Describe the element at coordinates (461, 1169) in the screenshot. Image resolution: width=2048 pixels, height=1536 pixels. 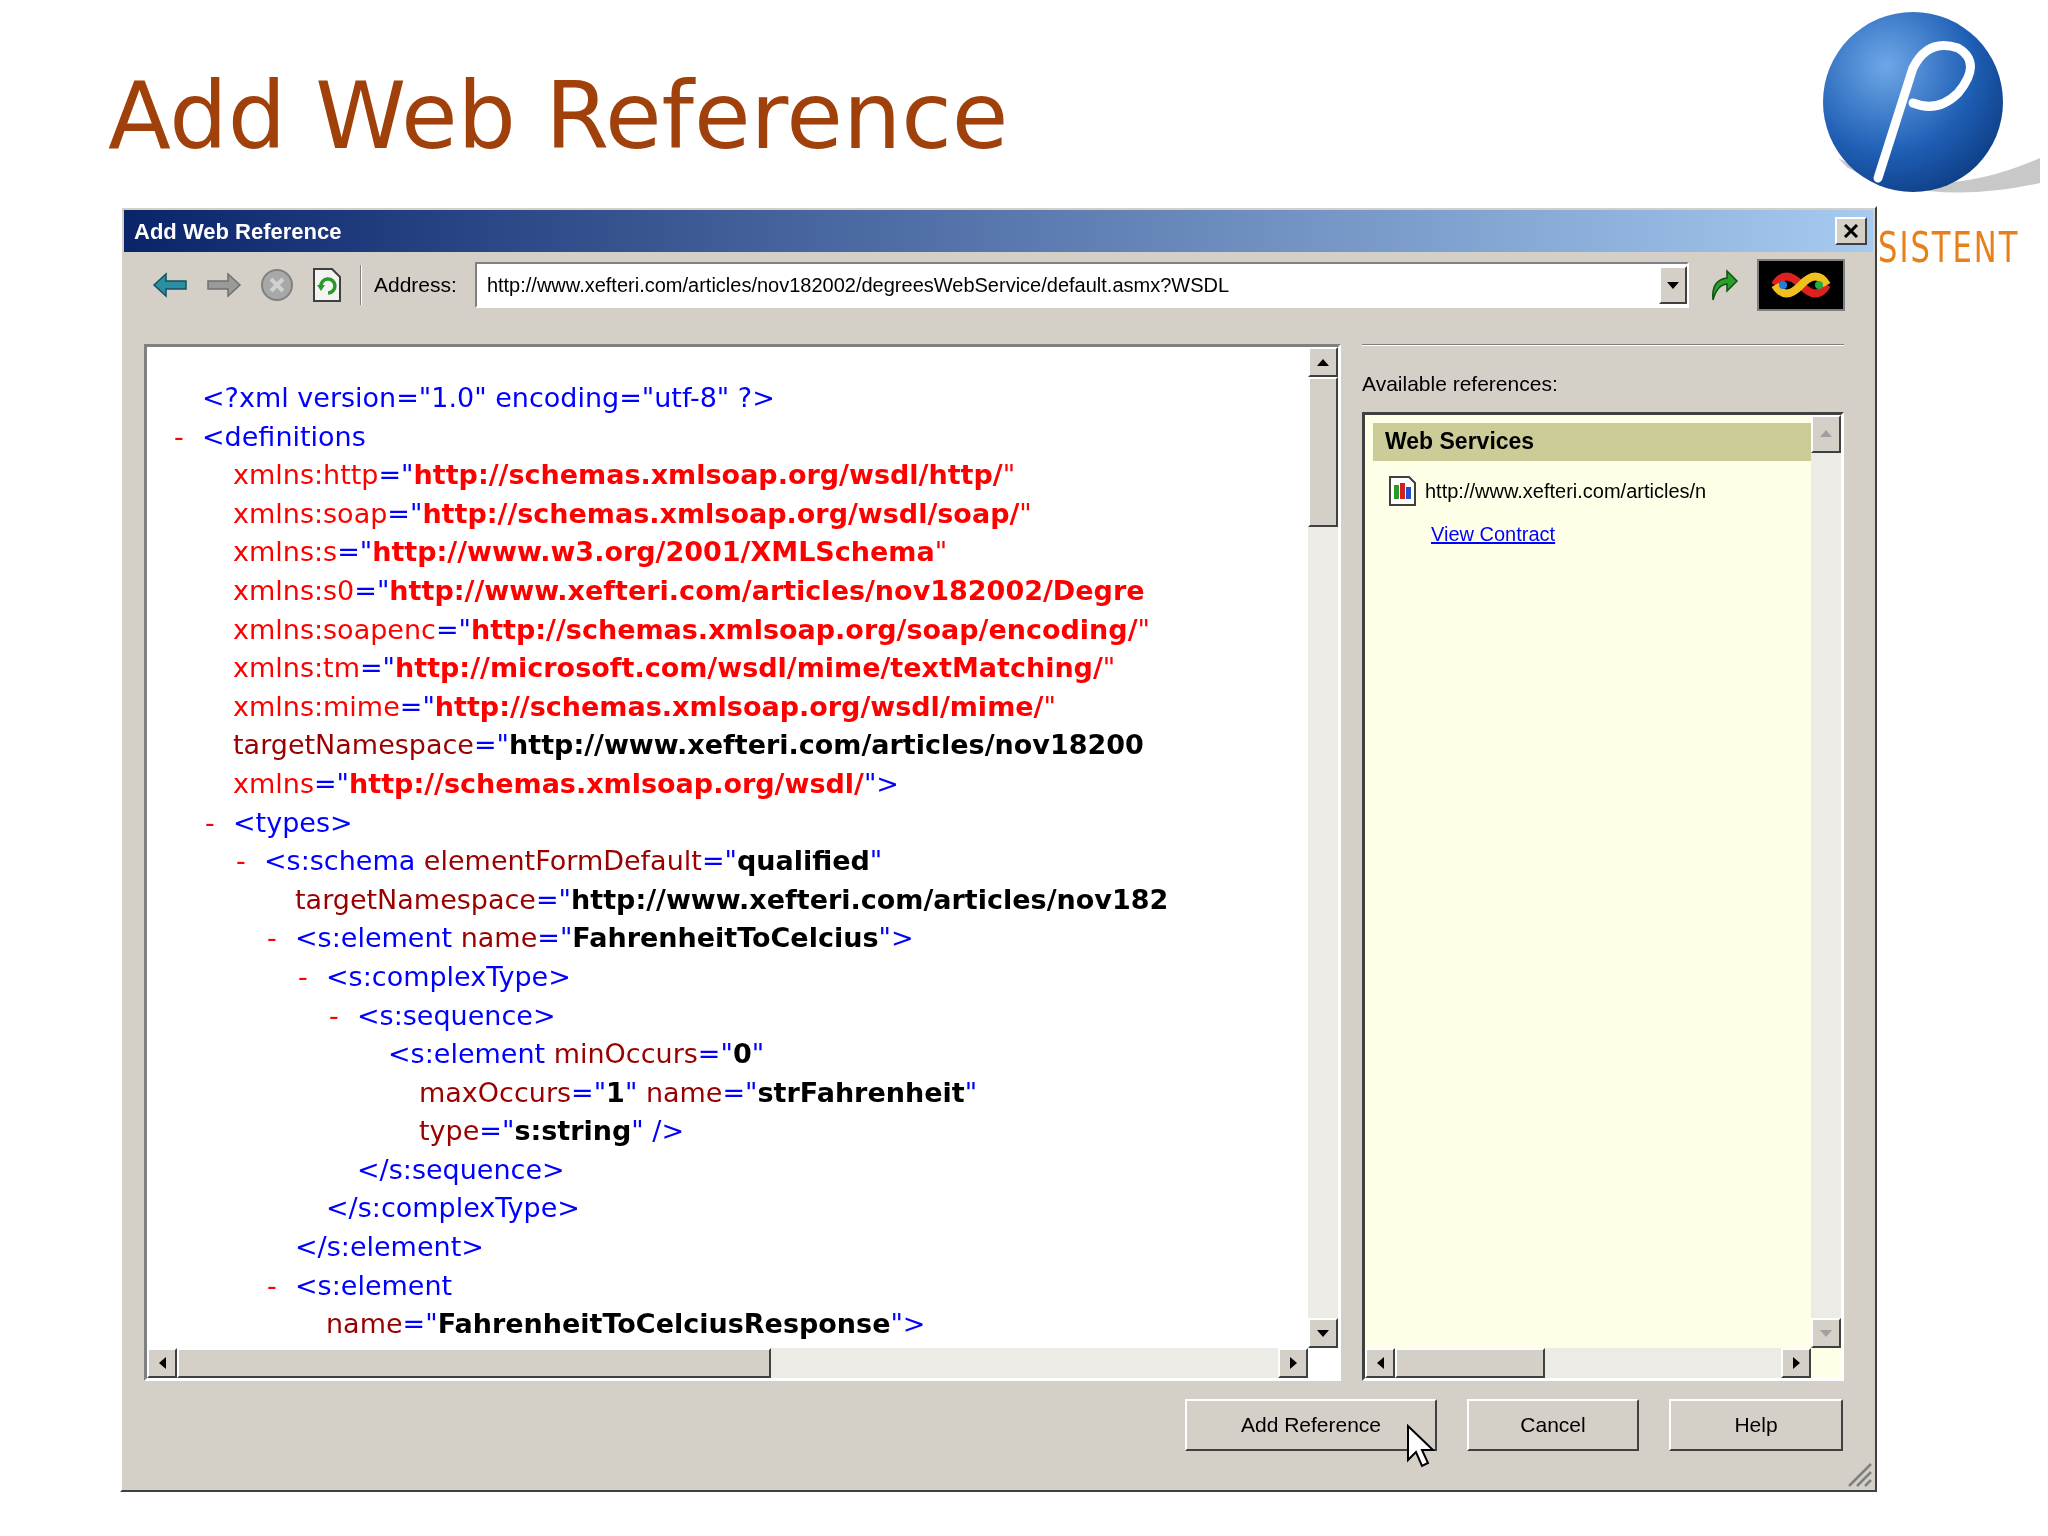
I see `code-line: </s:sequence>` at that location.